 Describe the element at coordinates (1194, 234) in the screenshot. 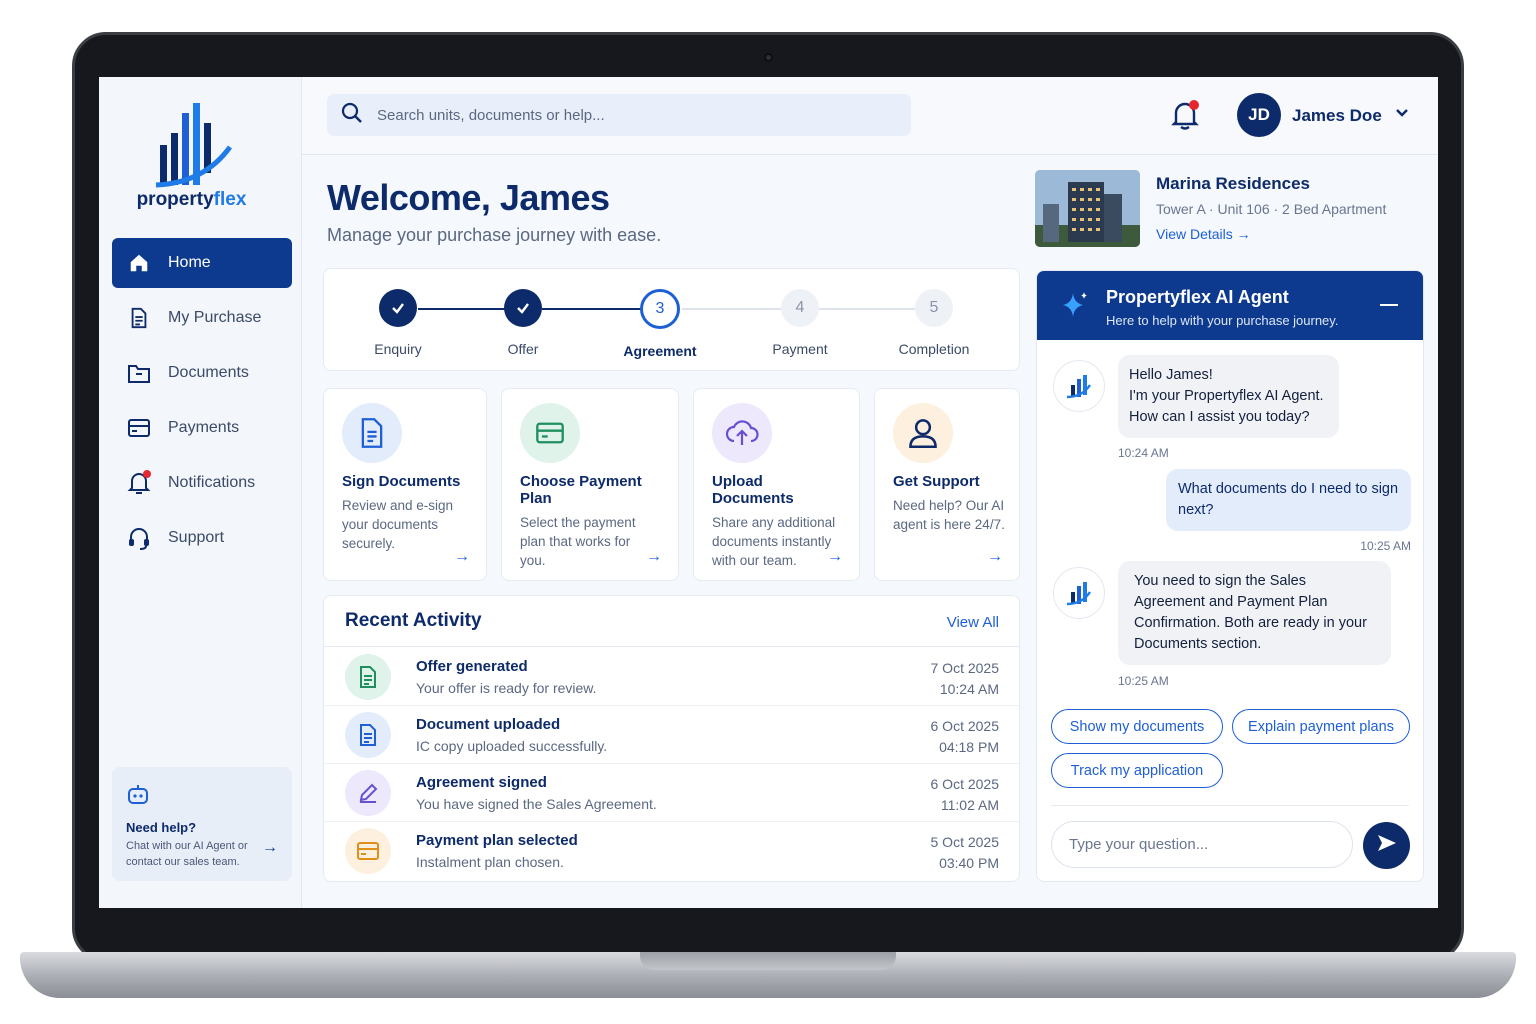

I see `view-details-label: View Details` at that location.